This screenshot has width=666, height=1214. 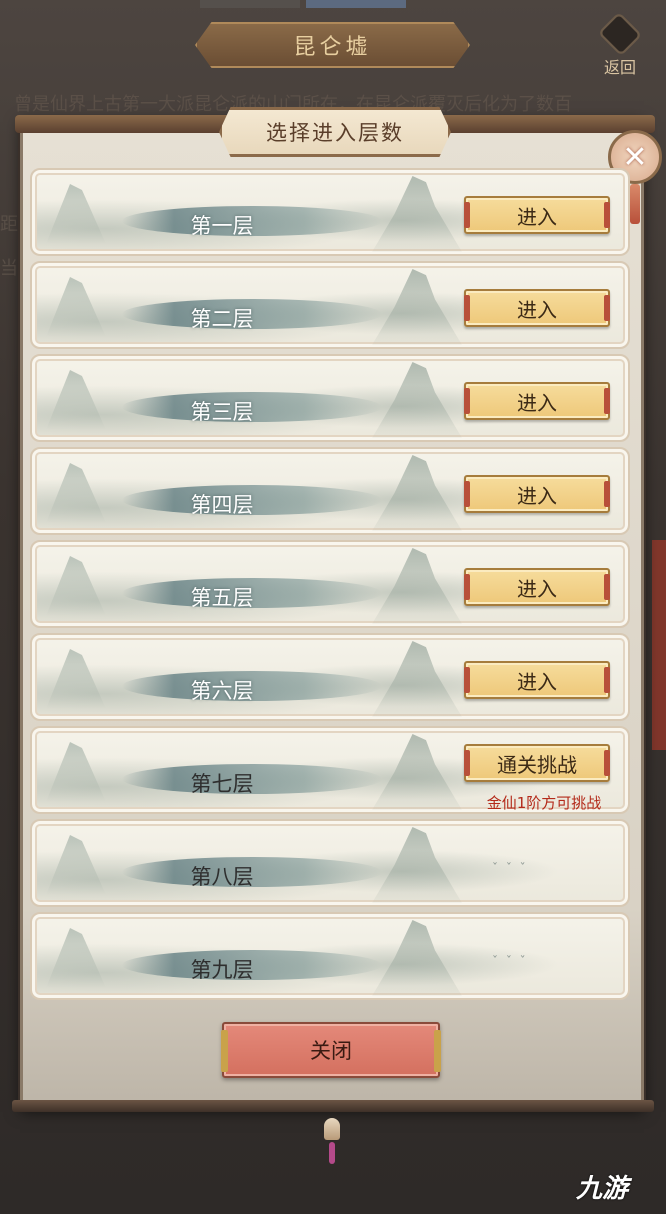 What do you see at coordinates (222, 319) in the screenshot?
I see `layer-name: 第二层` at bounding box center [222, 319].